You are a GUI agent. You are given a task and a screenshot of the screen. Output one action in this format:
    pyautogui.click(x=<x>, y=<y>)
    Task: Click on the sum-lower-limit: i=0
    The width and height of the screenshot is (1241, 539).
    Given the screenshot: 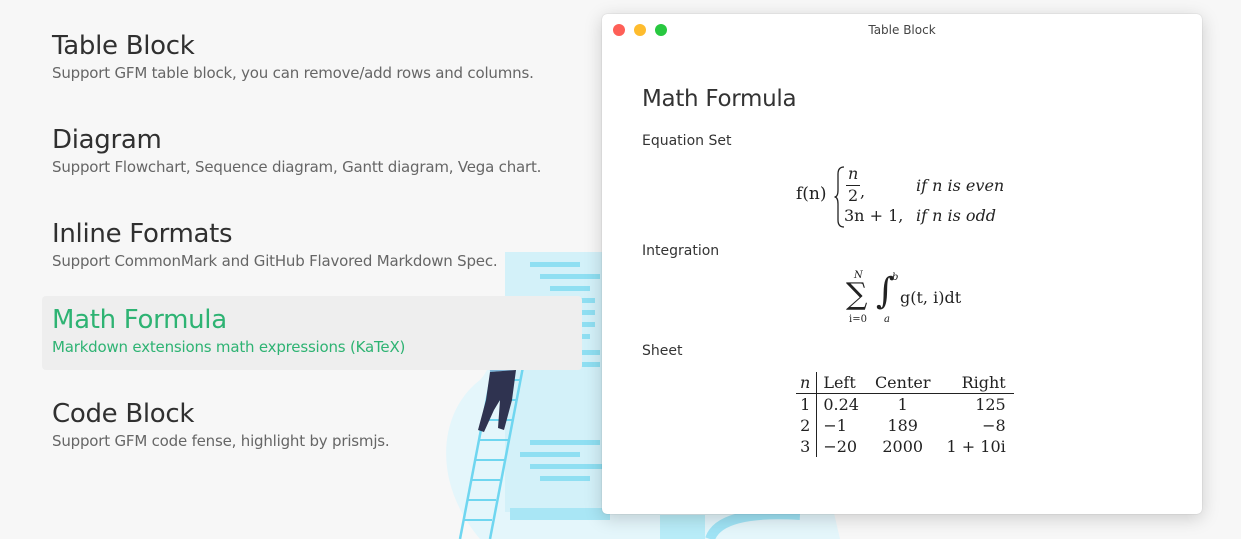 What is the action you would take?
    pyautogui.click(x=858, y=319)
    